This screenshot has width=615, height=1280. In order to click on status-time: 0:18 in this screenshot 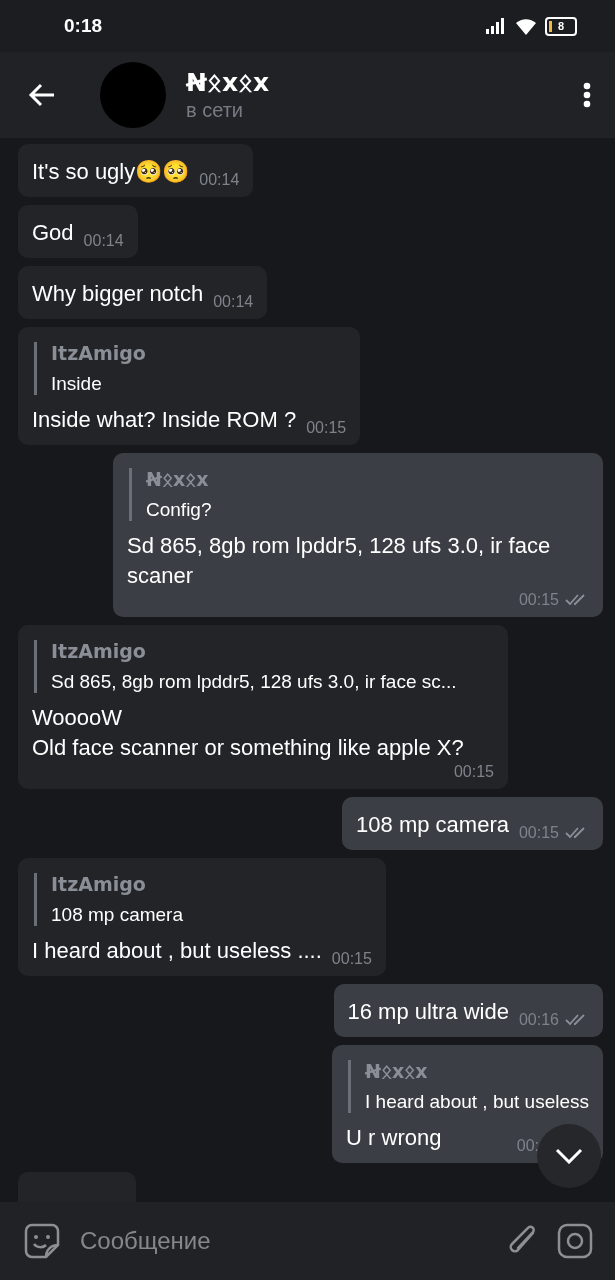, I will do `click(83, 26)`.